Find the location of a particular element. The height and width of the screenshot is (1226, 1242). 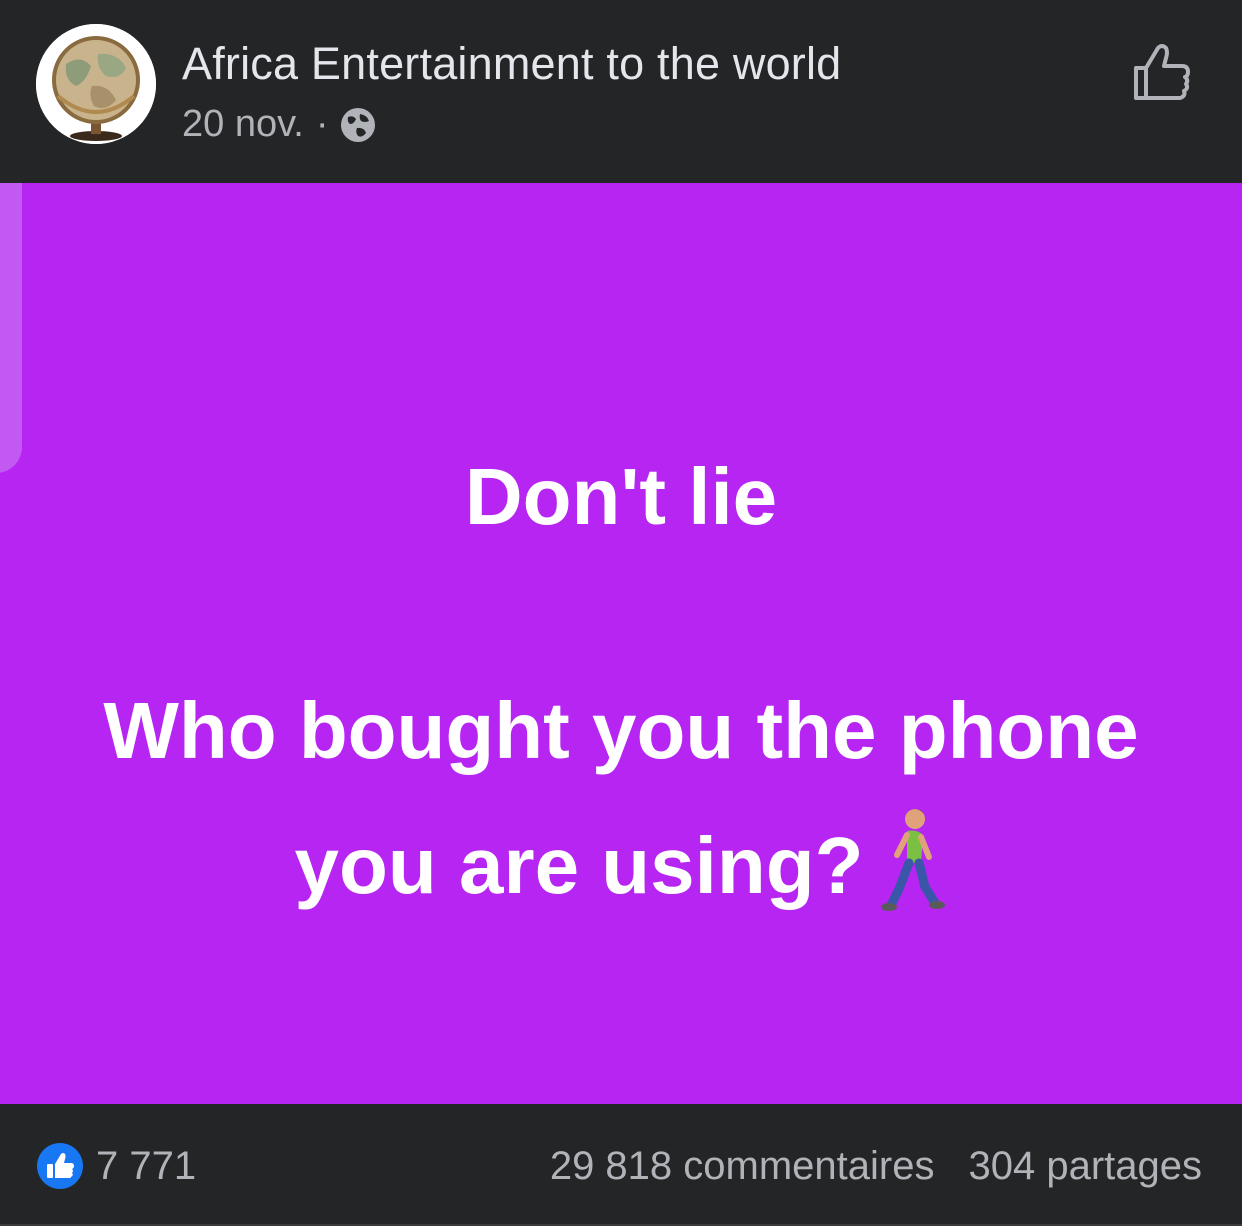

post-footer: 7 771 29 818 commentaires 304 partages is located at coordinates (621, 1165).